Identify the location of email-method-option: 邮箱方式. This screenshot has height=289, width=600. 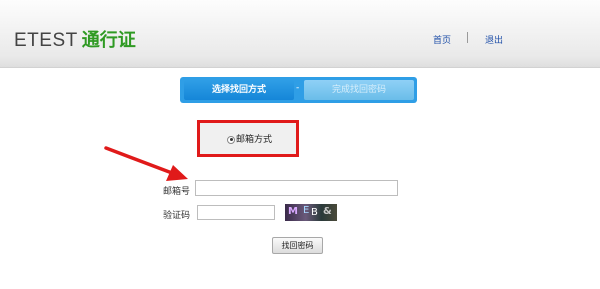
(248, 138).